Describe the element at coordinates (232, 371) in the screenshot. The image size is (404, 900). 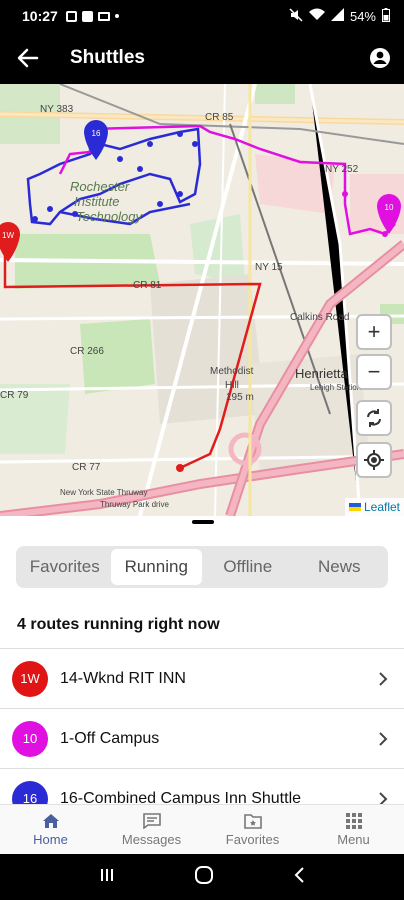
I see `map-label-methodist-1: Methodist` at that location.